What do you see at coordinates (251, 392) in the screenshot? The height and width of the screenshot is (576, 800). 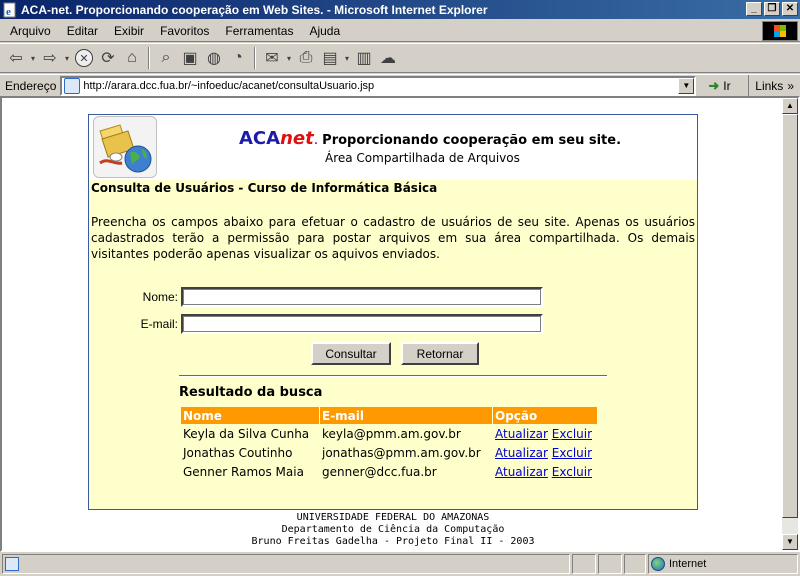 I see `results-title: Resultado da busca` at bounding box center [251, 392].